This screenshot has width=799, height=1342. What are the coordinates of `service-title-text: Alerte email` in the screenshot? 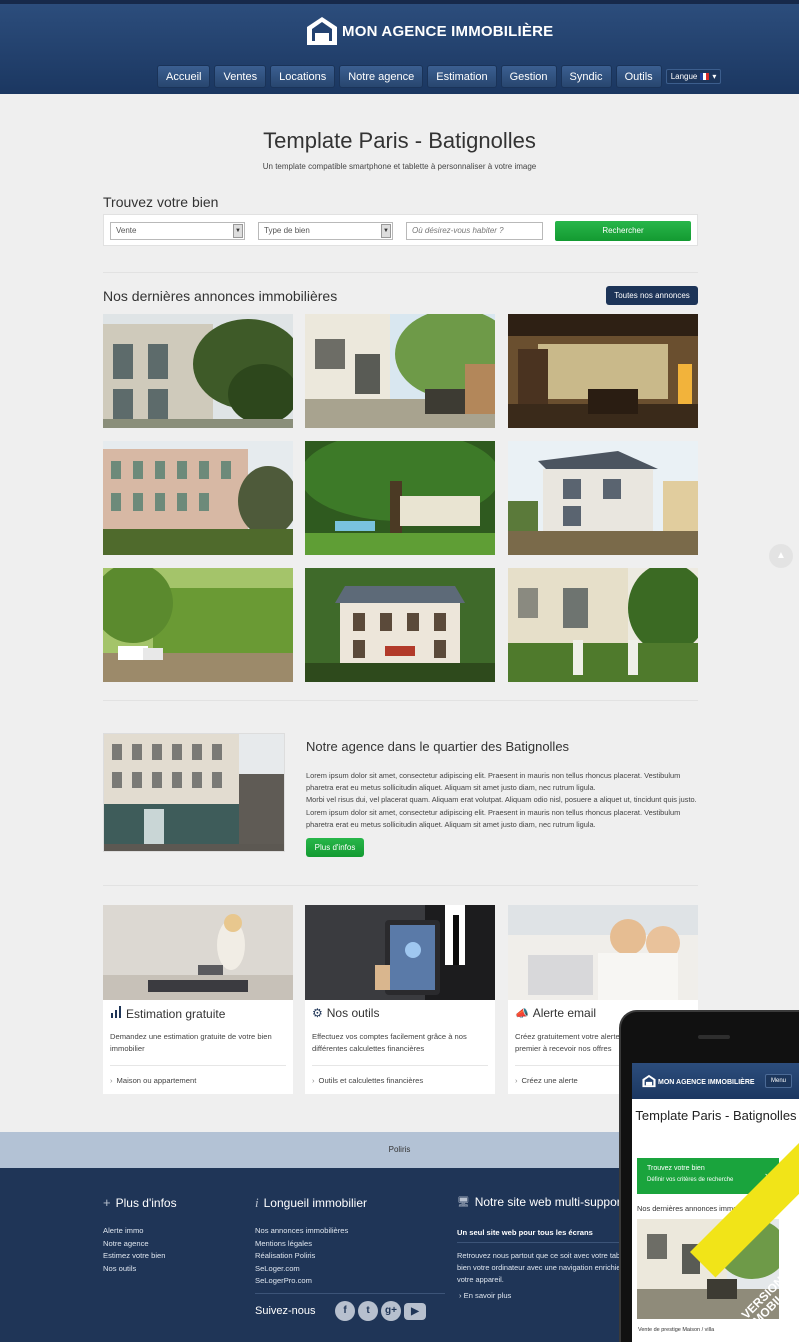 It's located at (564, 1013).